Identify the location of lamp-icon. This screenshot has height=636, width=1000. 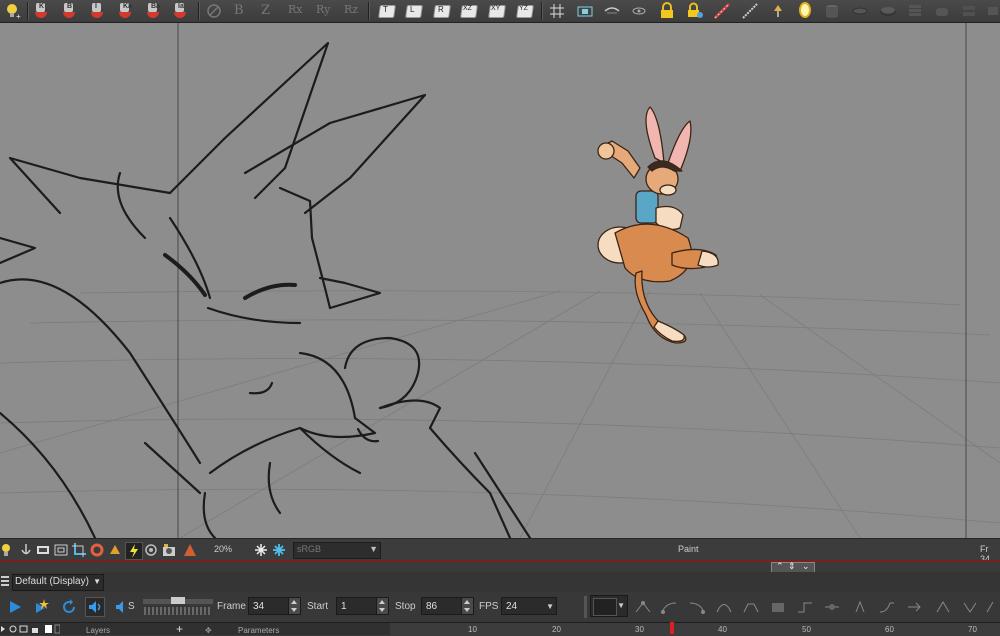
(778, 11).